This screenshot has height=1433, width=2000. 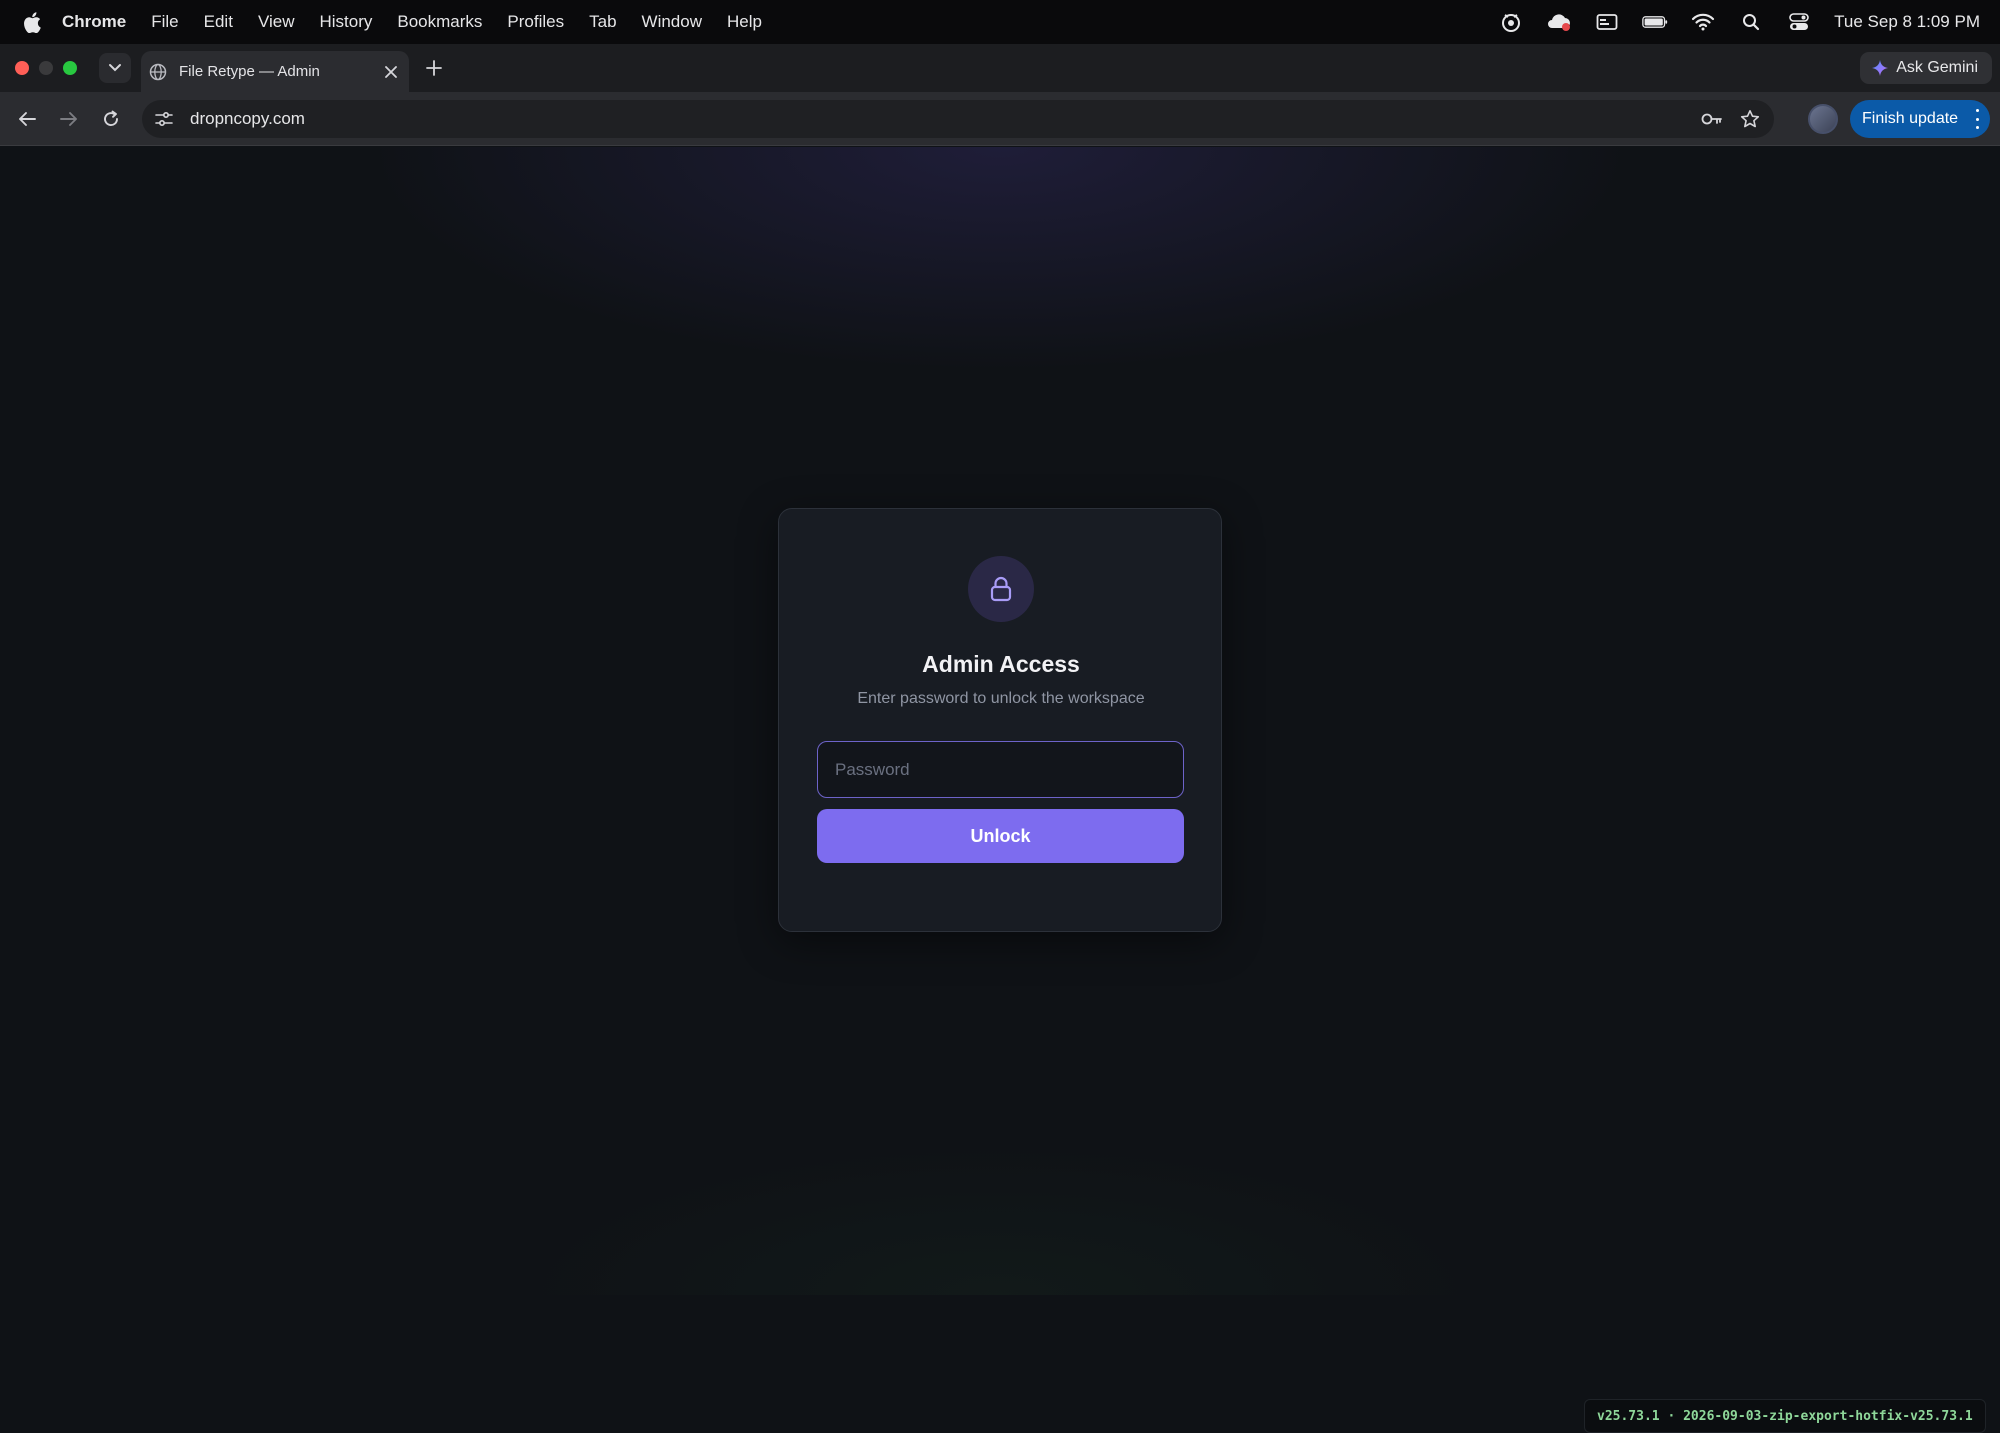 What do you see at coordinates (1750, 119) in the screenshot?
I see `star-icon` at bounding box center [1750, 119].